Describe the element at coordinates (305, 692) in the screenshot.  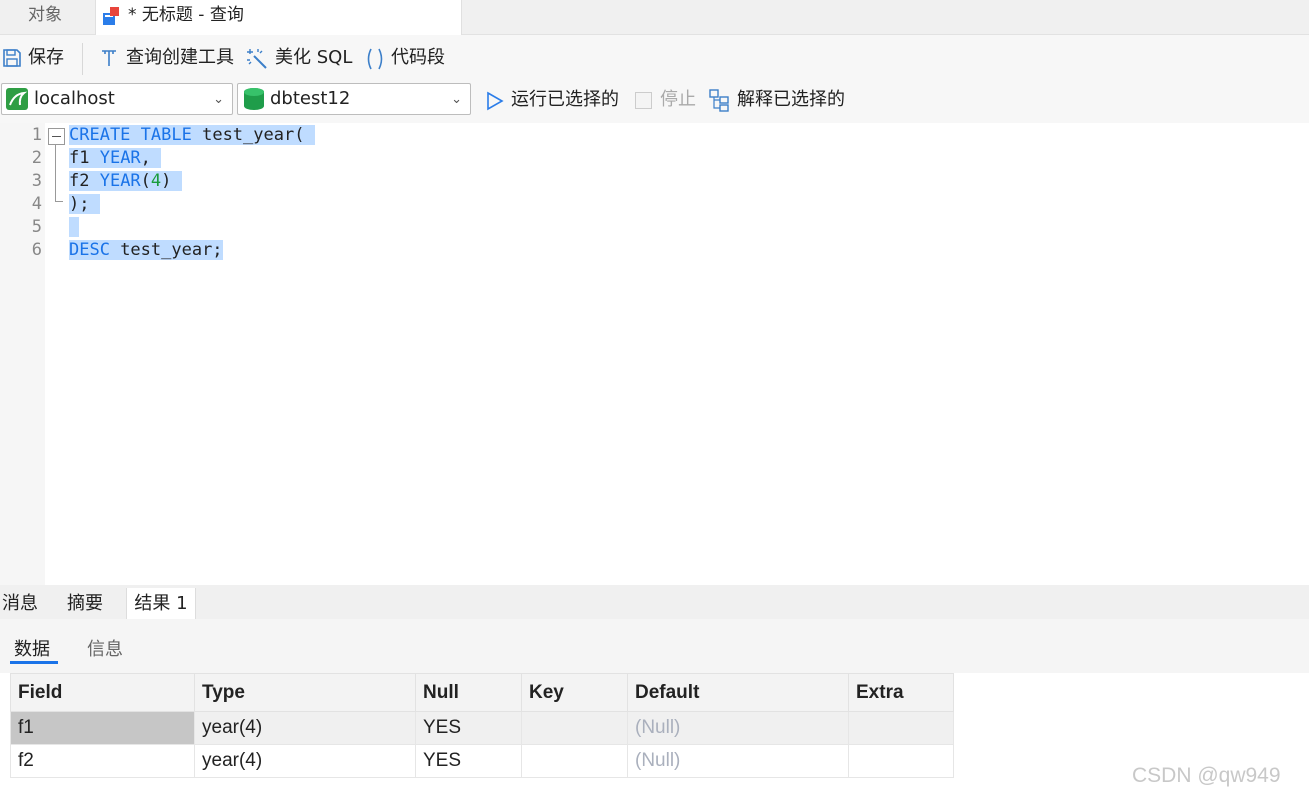
I see `column-header: Type` at that location.